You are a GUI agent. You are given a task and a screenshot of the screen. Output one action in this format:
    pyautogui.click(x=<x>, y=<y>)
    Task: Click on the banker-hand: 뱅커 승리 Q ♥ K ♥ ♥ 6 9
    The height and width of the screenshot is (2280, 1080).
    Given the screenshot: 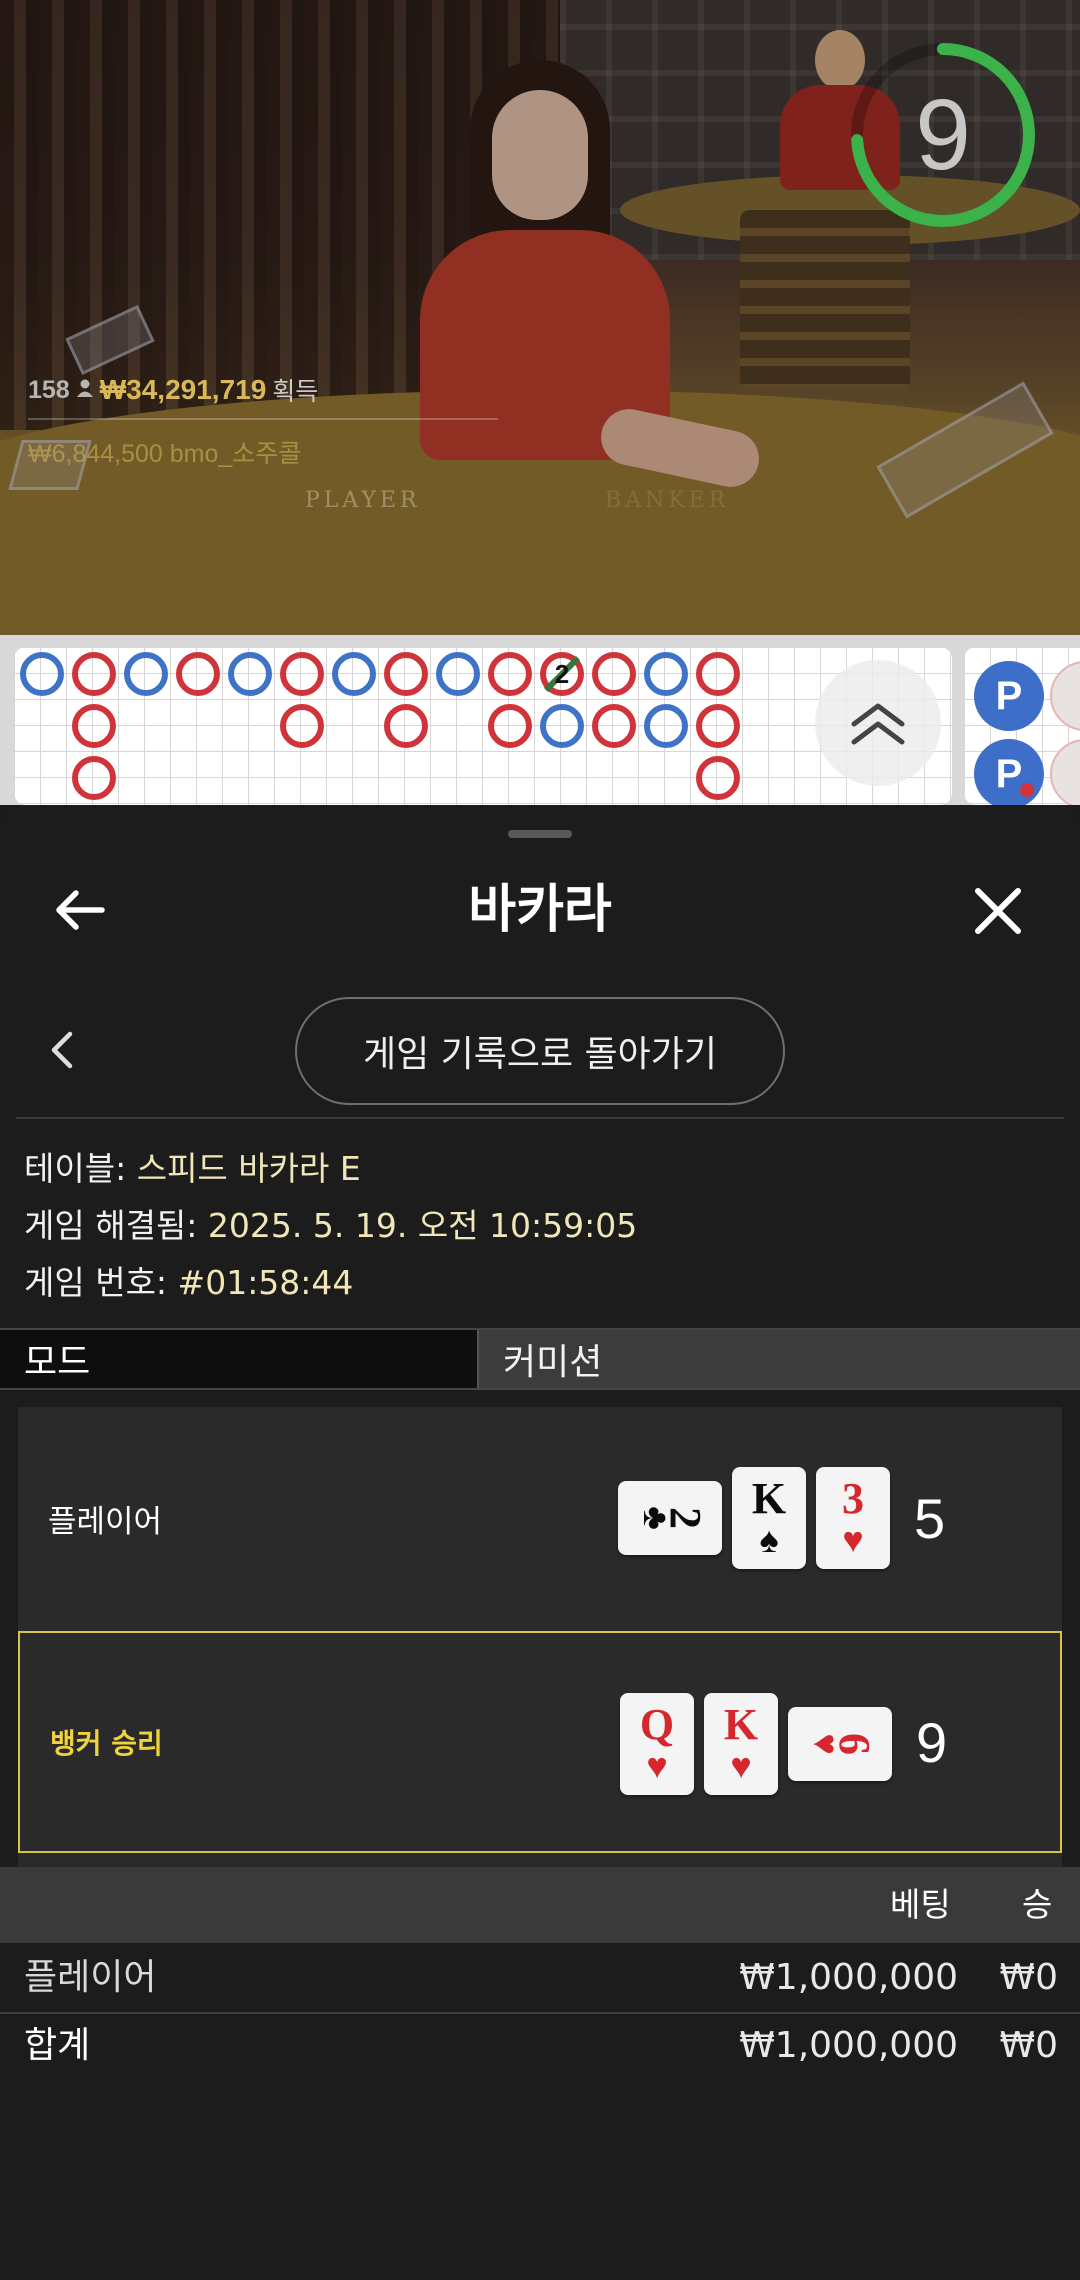 What is the action you would take?
    pyautogui.click(x=540, y=1742)
    